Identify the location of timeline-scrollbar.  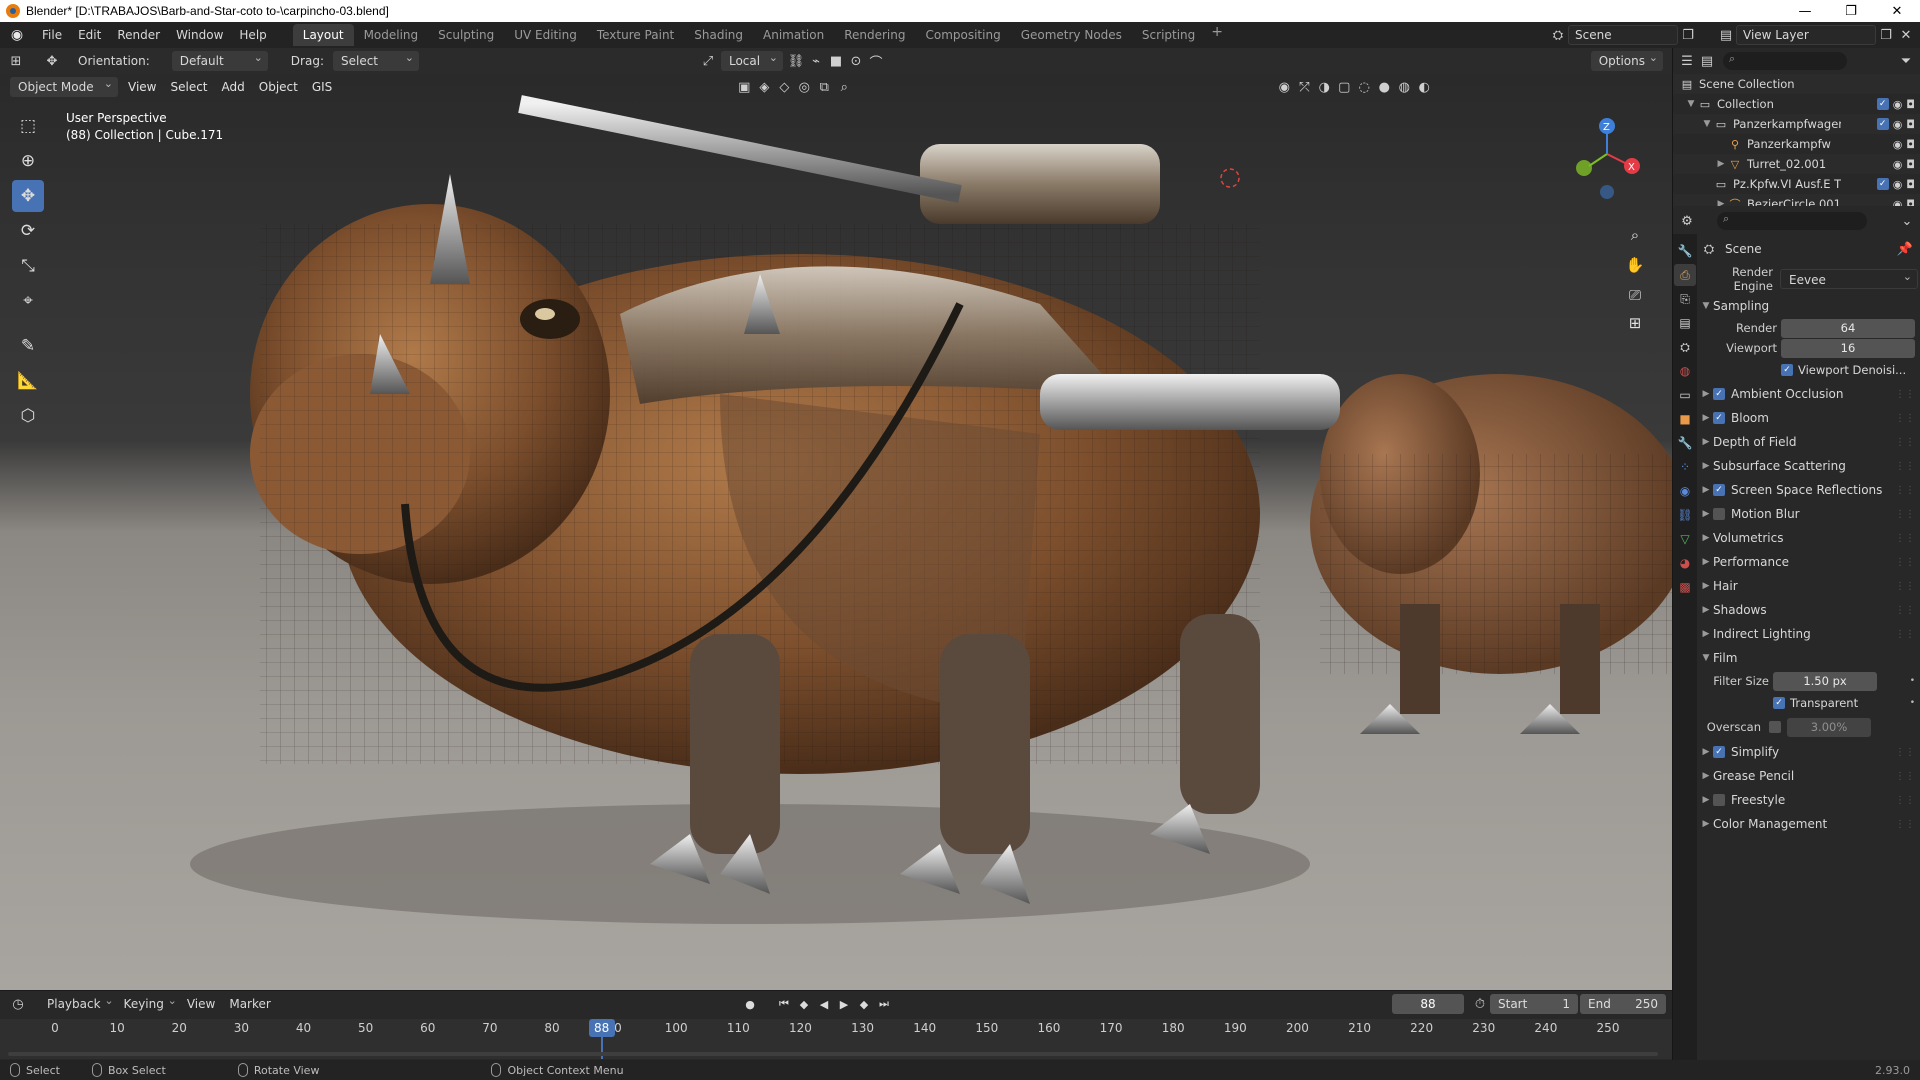
(833, 1054).